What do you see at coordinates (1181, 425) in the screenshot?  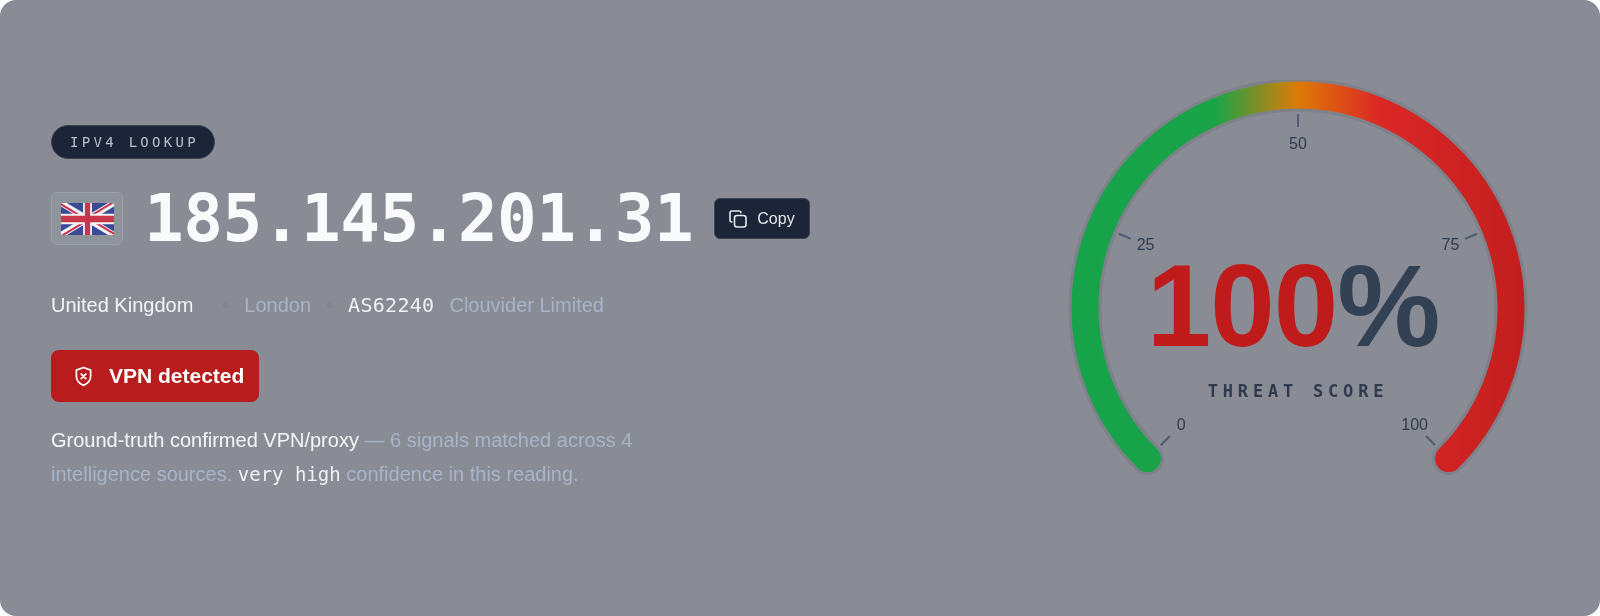 I see `gauge-tick-label: 0` at bounding box center [1181, 425].